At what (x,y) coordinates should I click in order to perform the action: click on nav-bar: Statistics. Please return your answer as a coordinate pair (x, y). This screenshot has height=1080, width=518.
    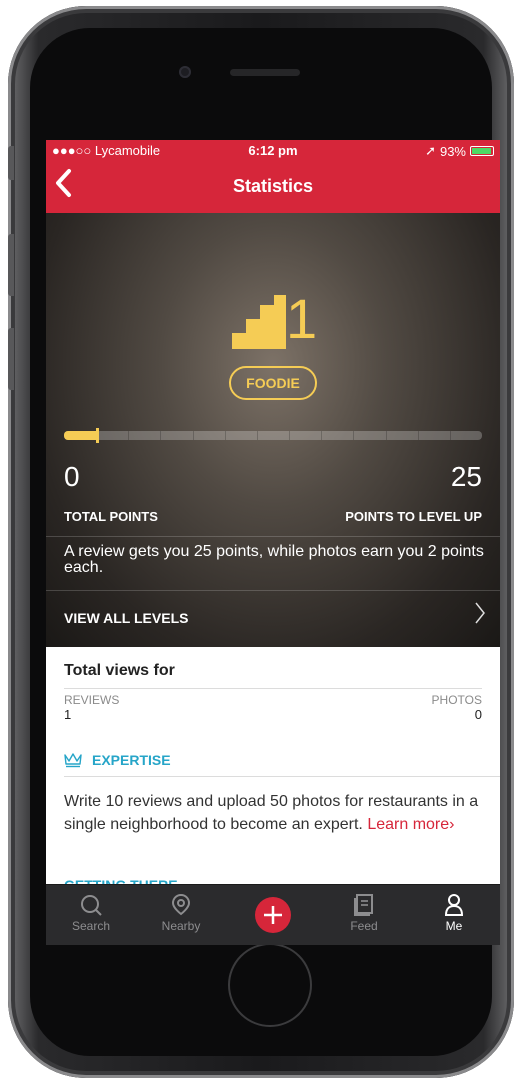
    Looking at the image, I should click on (273, 186).